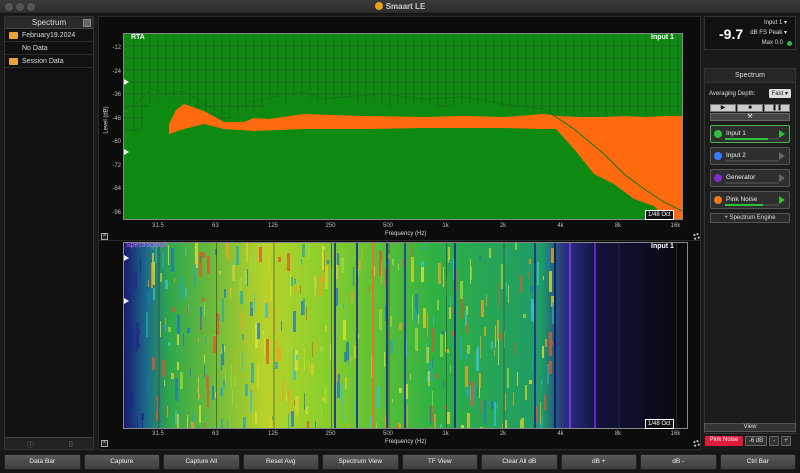 The width and height of the screenshot is (800, 473). I want to click on window-title: Smaart LE, so click(405, 6).